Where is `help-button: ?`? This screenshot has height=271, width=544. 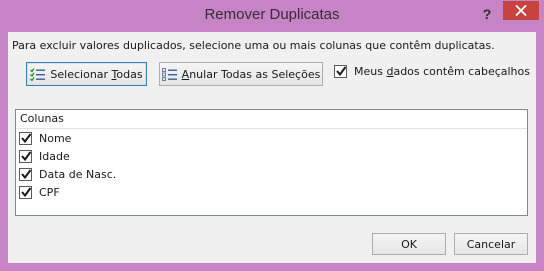
help-button: ? is located at coordinates (487, 14).